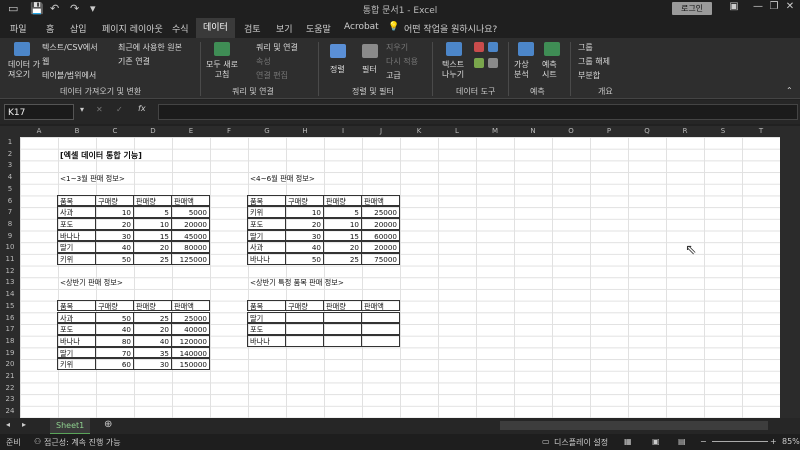  What do you see at coordinates (479, 63) in the screenshot?
I see `flash-fill-icon` at bounding box center [479, 63].